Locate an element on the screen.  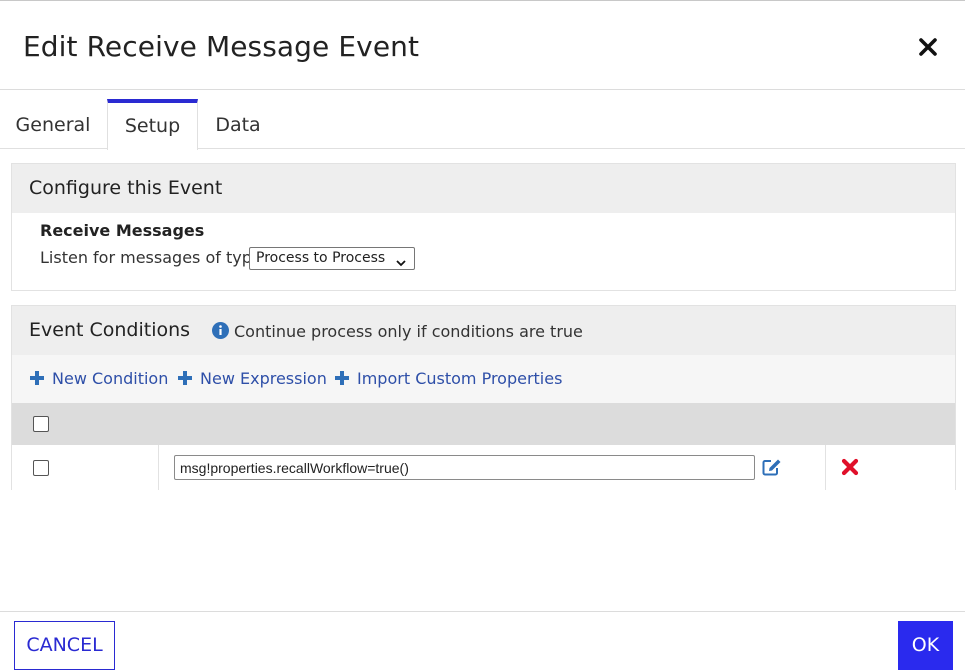
new-condition-label: New Condition is located at coordinates (110, 378).